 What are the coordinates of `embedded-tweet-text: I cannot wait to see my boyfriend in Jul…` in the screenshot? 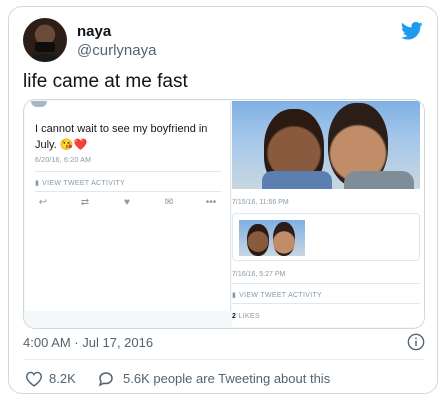 It's located at (121, 137).